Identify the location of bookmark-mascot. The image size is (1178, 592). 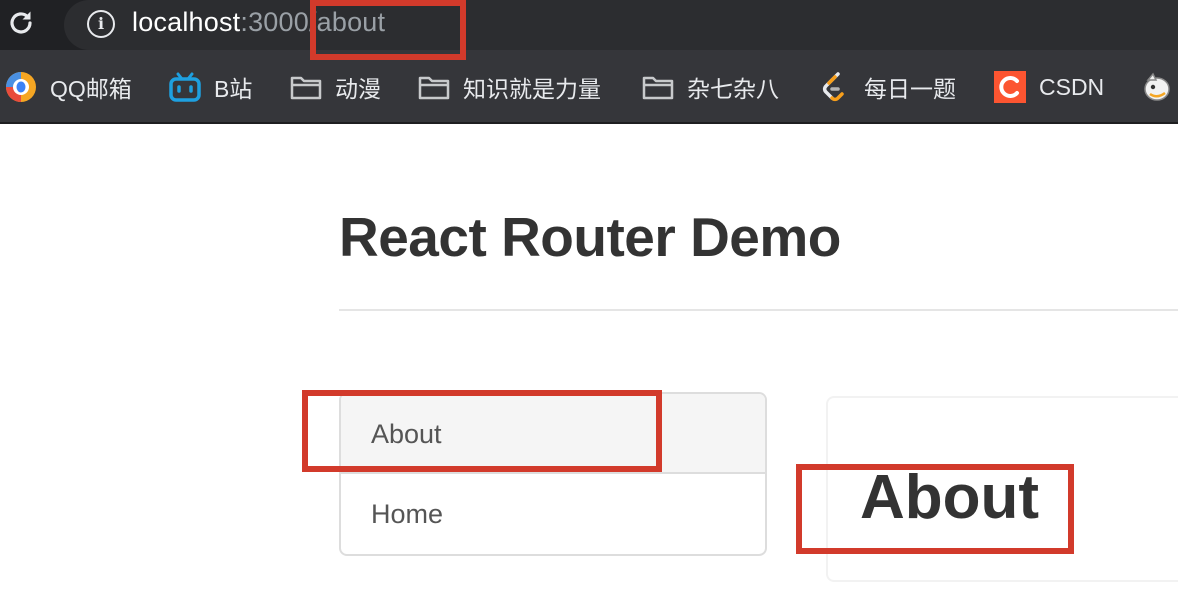
(1159, 87).